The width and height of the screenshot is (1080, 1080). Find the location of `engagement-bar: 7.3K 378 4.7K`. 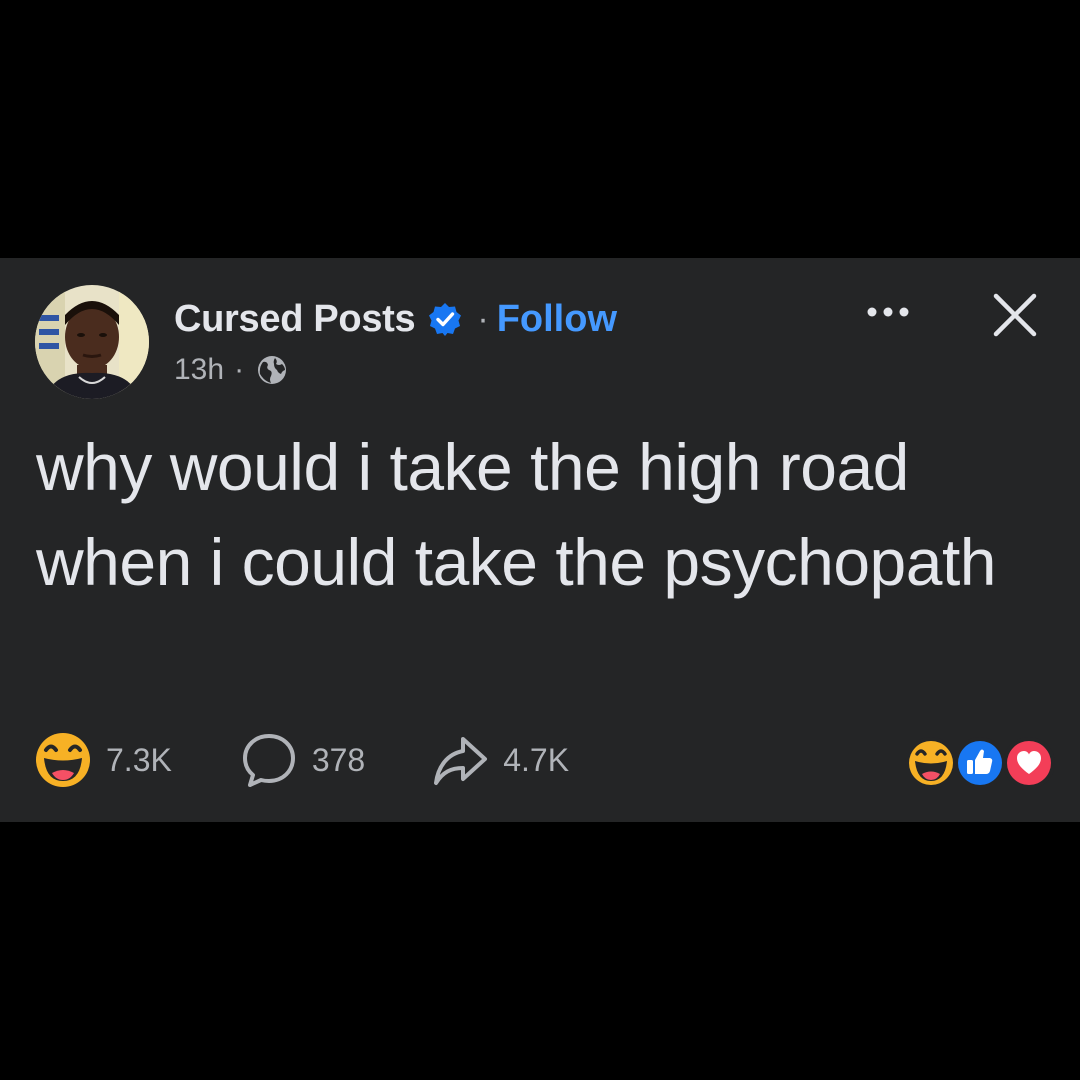

engagement-bar: 7.3K 378 4.7K is located at coordinates (301, 760).